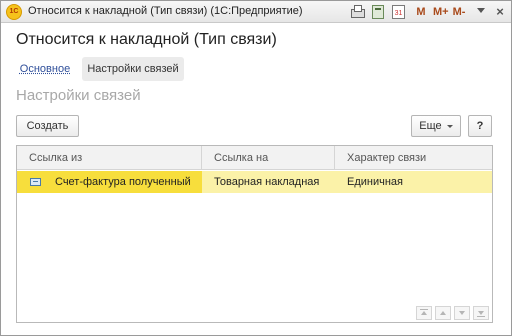 This screenshot has width=512, height=336. Describe the element at coordinates (123, 182) in the screenshot. I see `cell-link-from-text: Счет-фактура полученный` at that location.